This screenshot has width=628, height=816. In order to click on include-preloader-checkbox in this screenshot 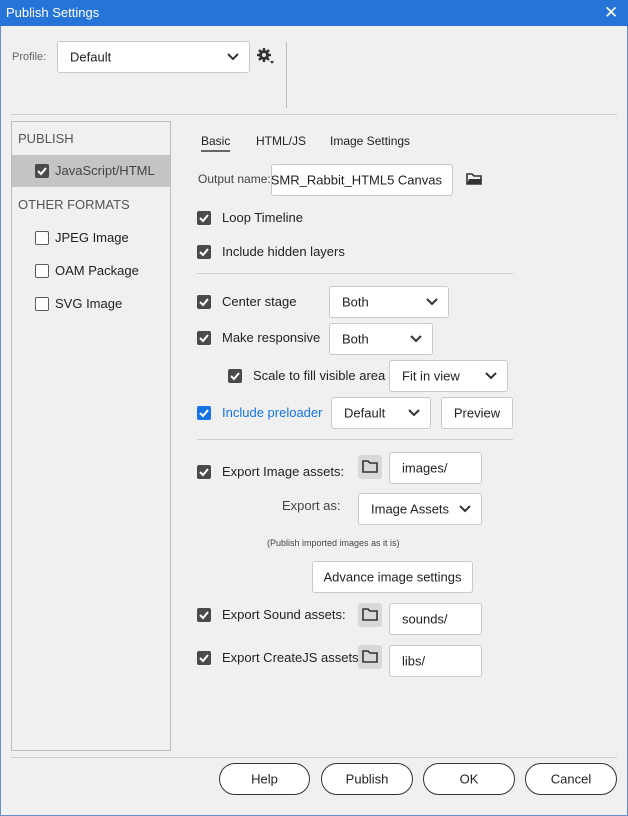, I will do `click(204, 413)`.